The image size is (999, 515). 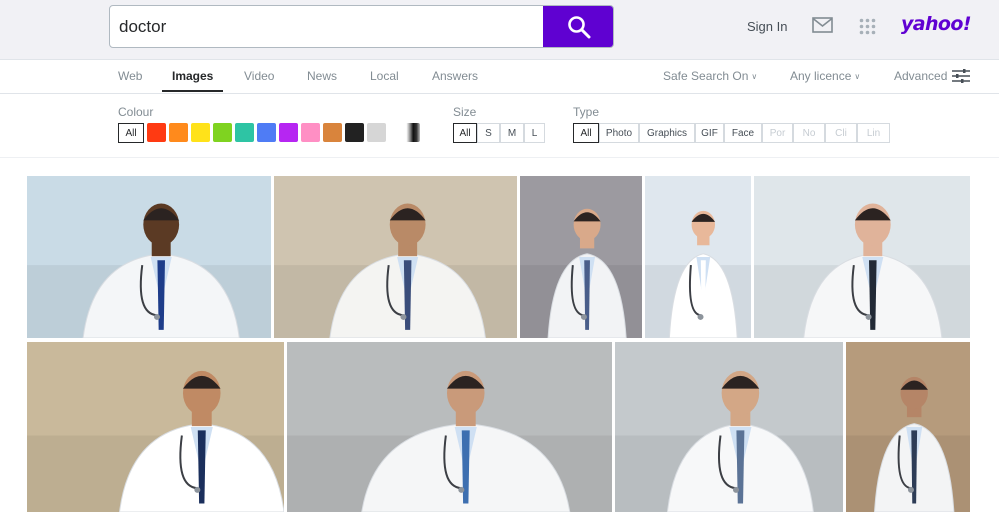 What do you see at coordinates (809, 133) in the screenshot?
I see `type-nonportrait-chip: No` at bounding box center [809, 133].